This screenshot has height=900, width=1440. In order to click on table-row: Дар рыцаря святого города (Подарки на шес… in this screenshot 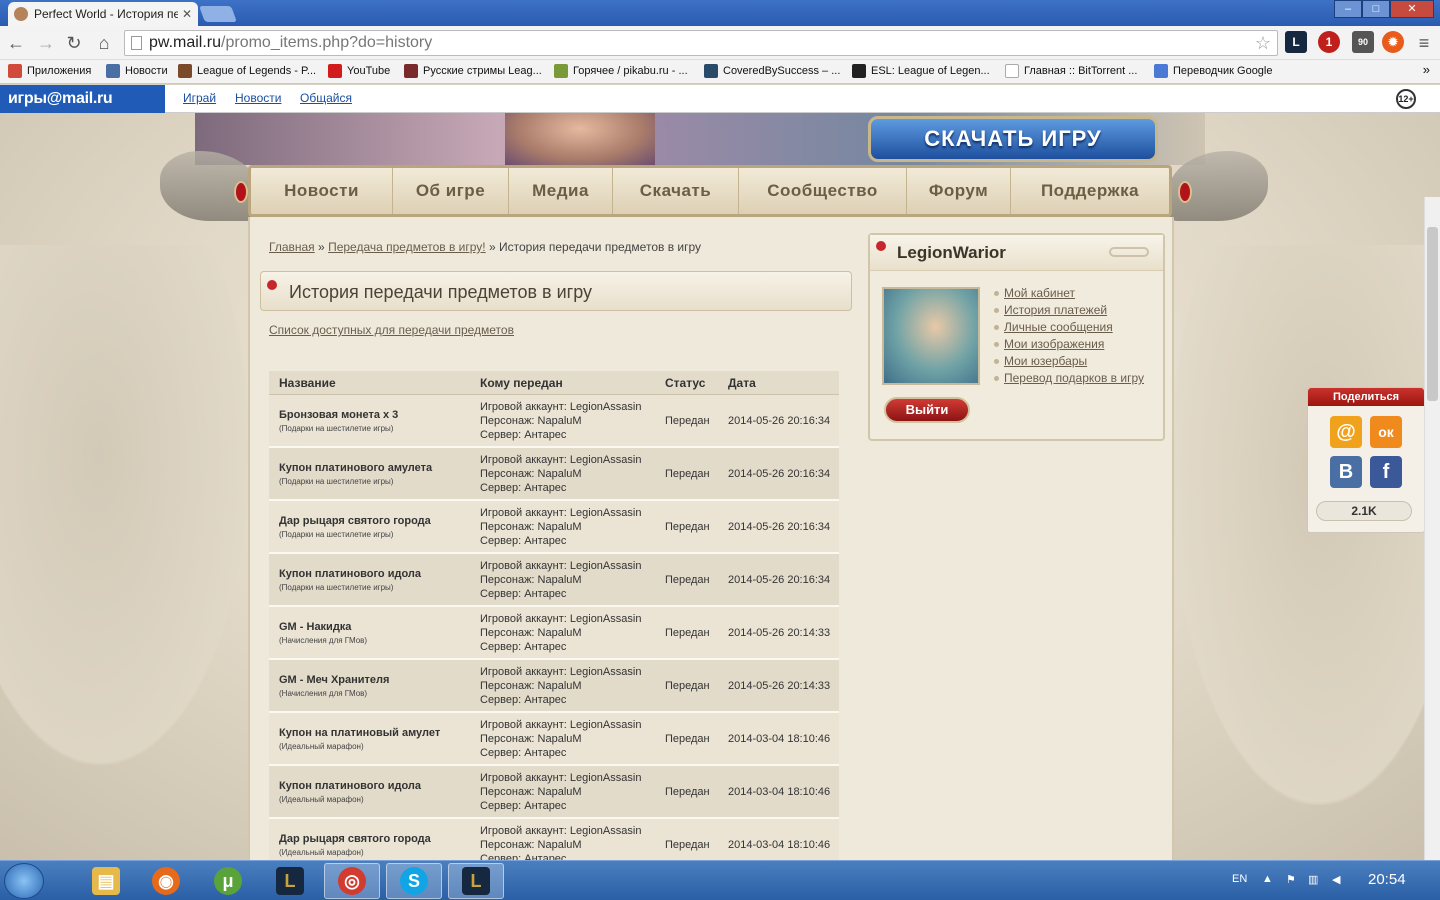, I will do `click(554, 527)`.